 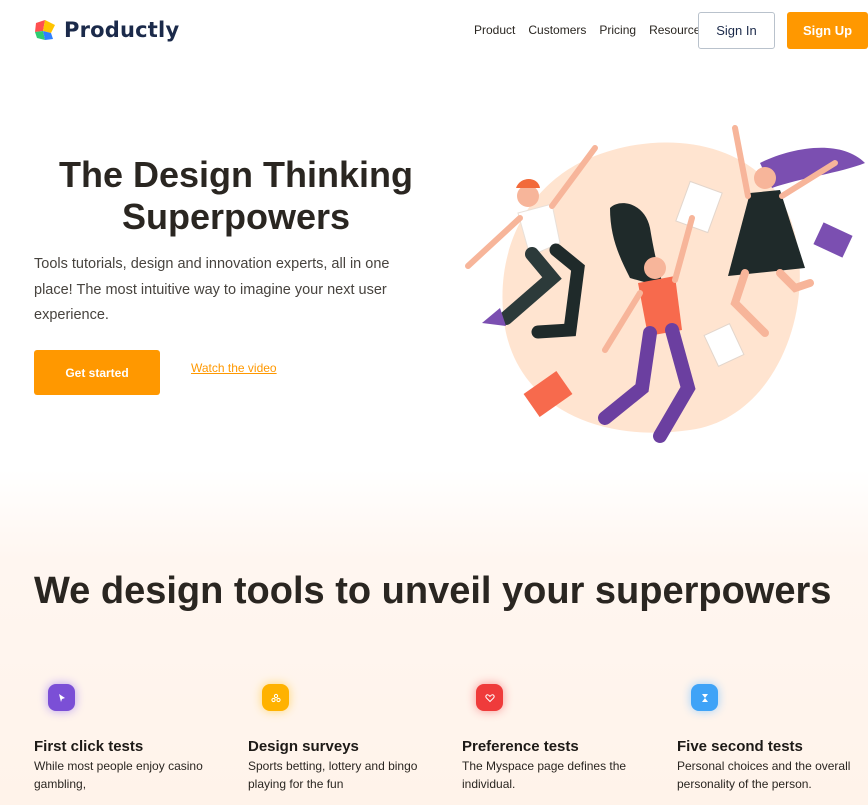 I want to click on hourglass-icon, so click(x=704, y=697).